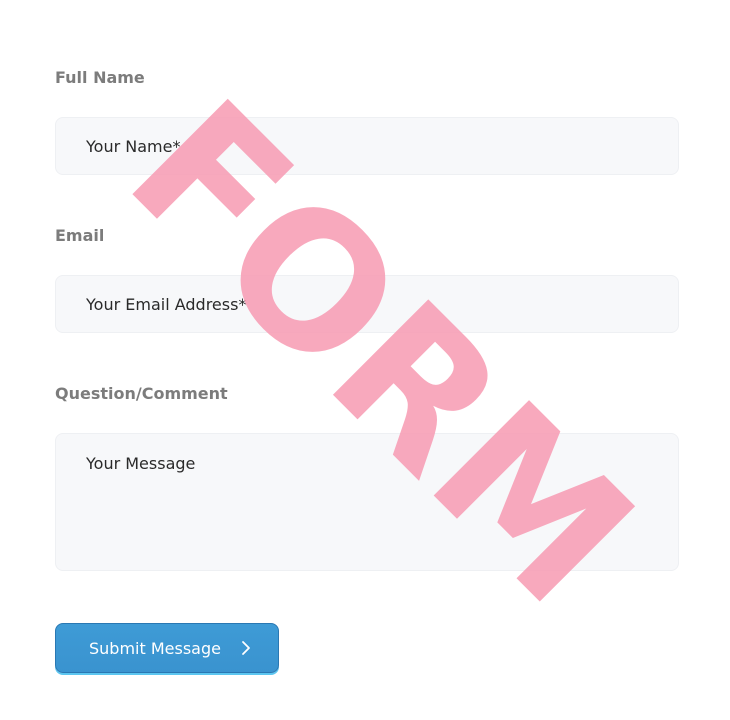 This screenshot has width=730, height=720. I want to click on submit-button-label: Submit Message, so click(155, 648).